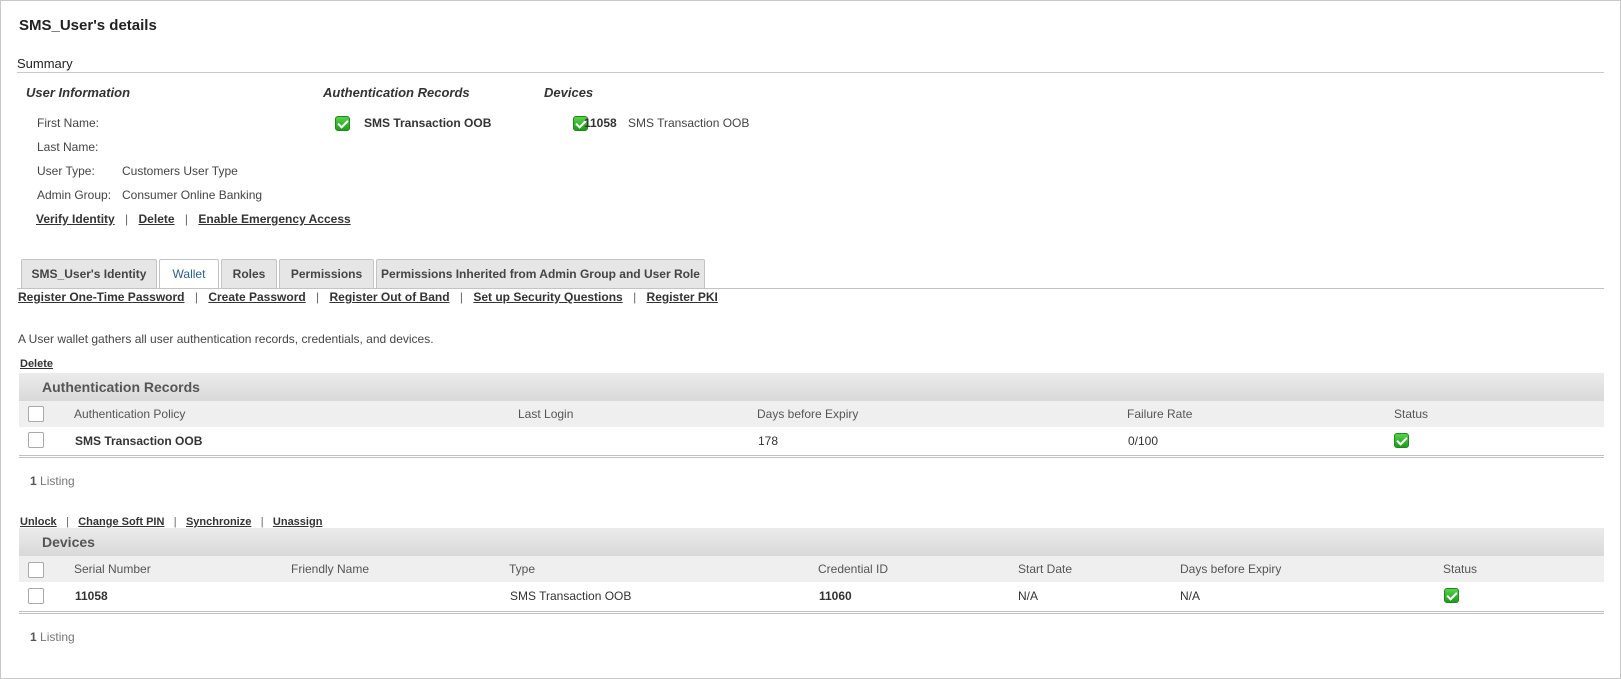 This screenshot has height=679, width=1621. What do you see at coordinates (768, 441) in the screenshot?
I see `days-before-expiry-cell: 178` at bounding box center [768, 441].